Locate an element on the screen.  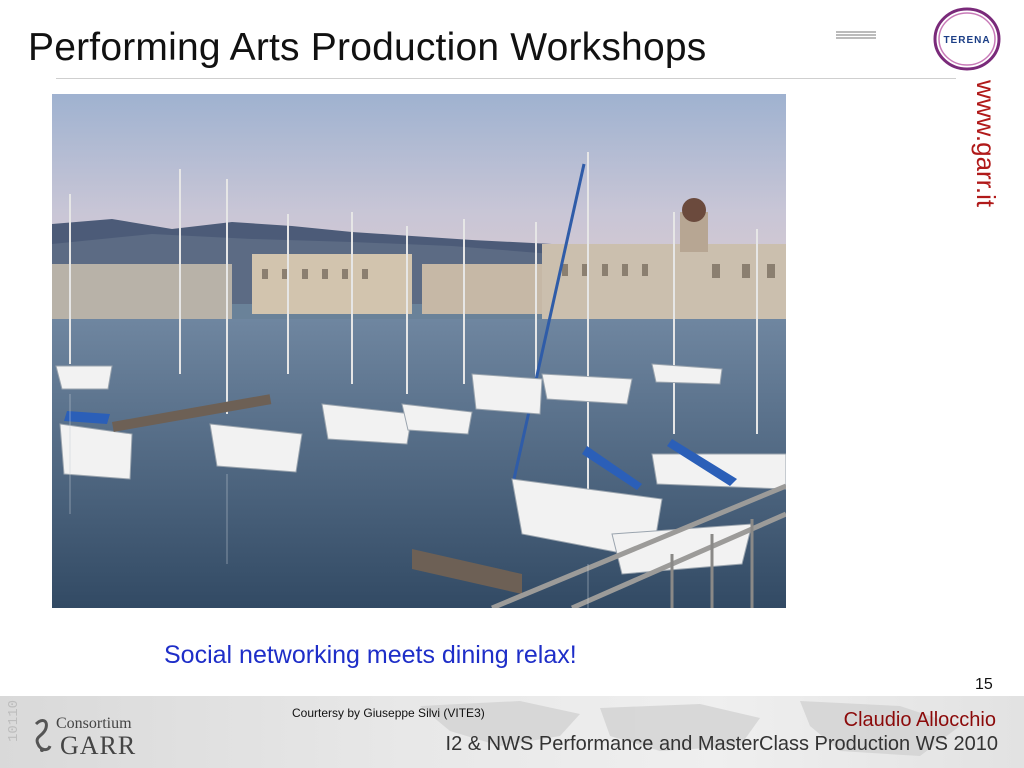
garr-url-logo: www.garr.it is located at coordinates (980, 149).